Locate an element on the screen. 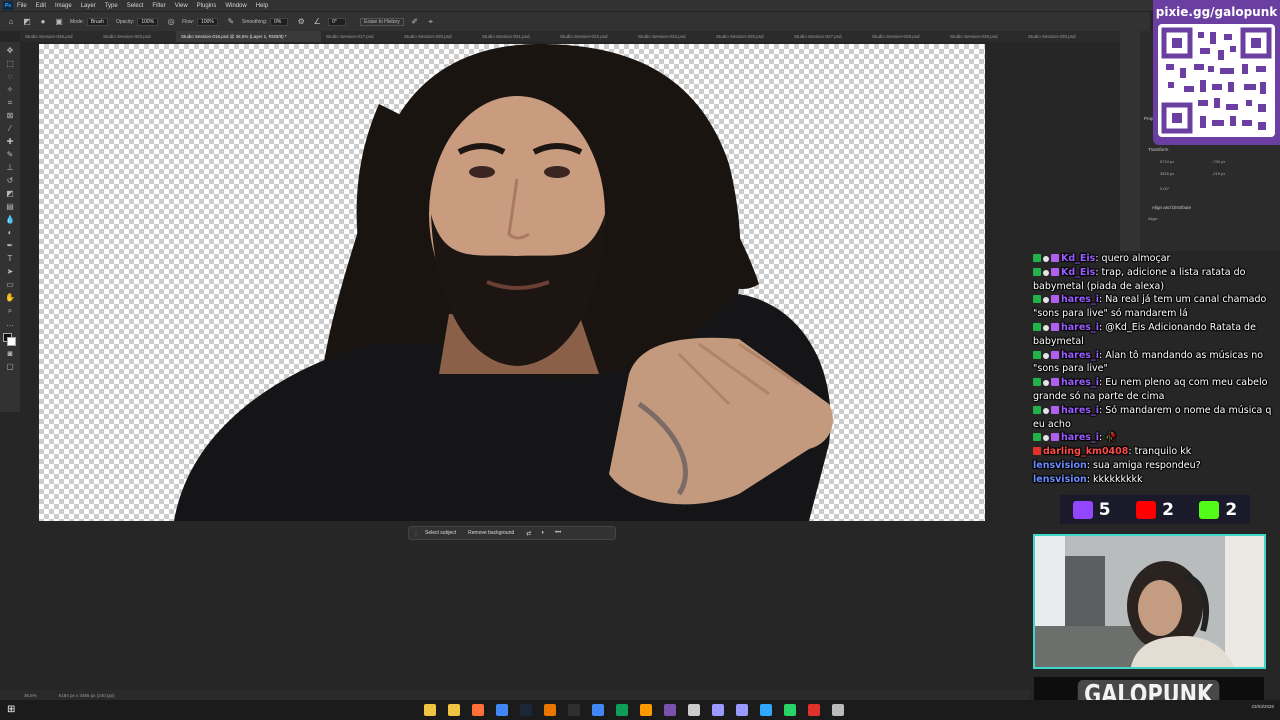  width-field: 5724 px is located at coordinates (1167, 161).